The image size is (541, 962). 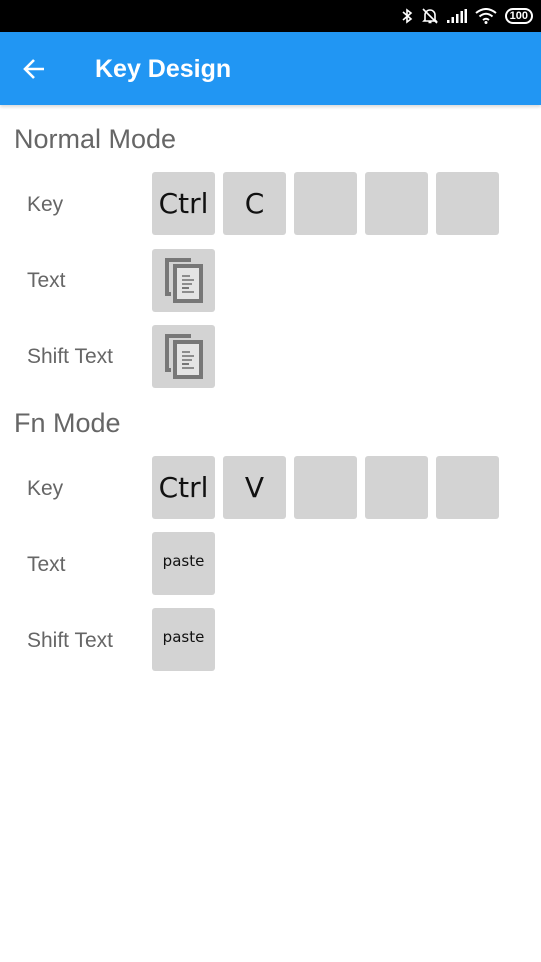 I want to click on shift-text-value-button, so click(x=183, y=356).